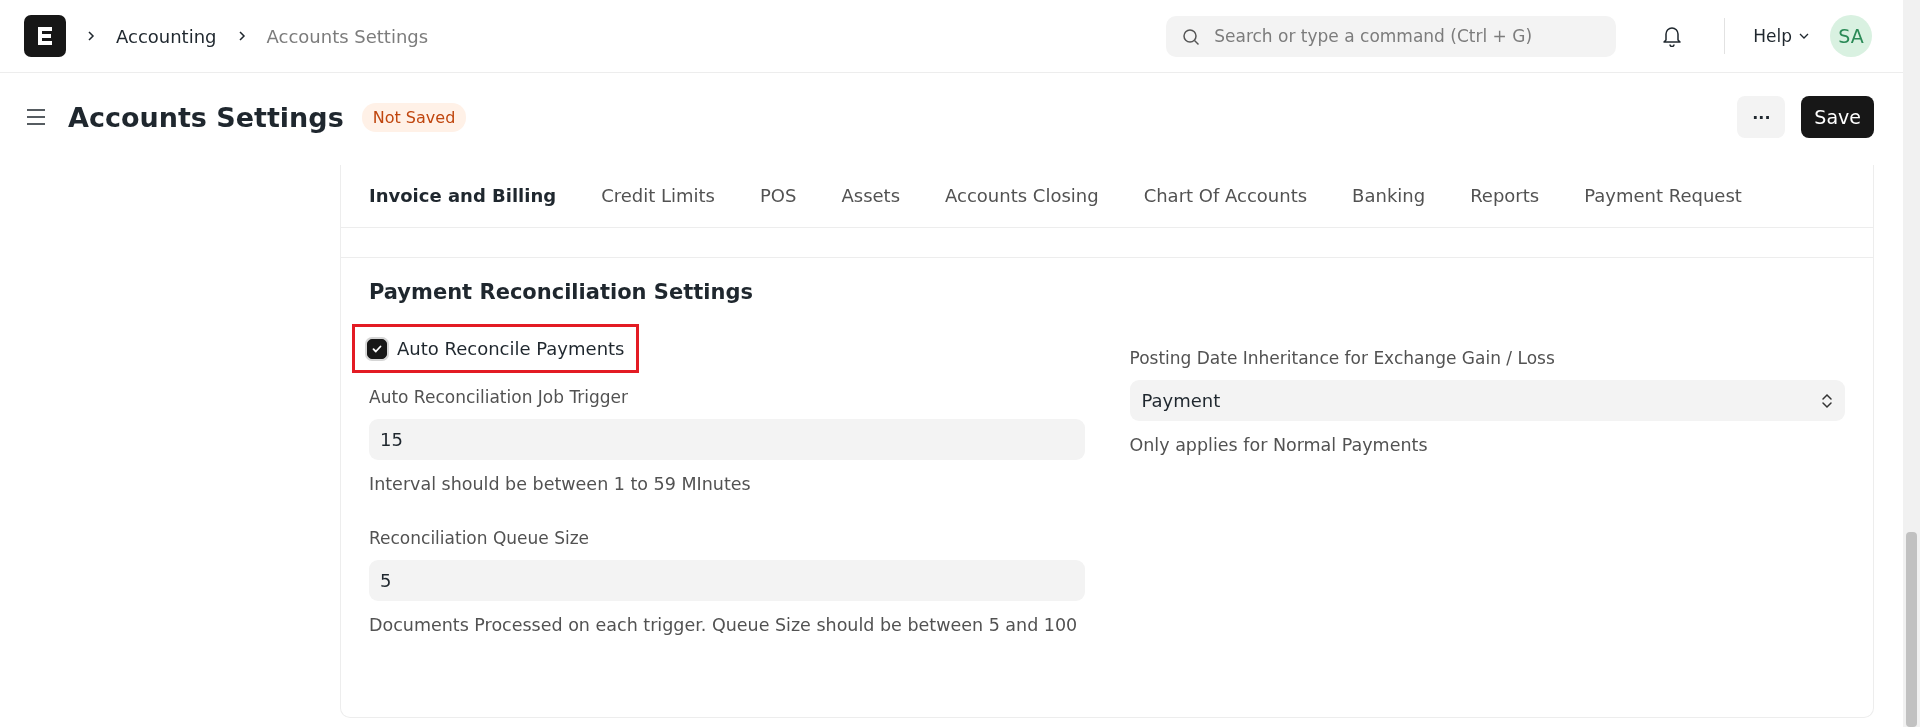  What do you see at coordinates (727, 580) in the screenshot?
I see `input-field: 5` at bounding box center [727, 580].